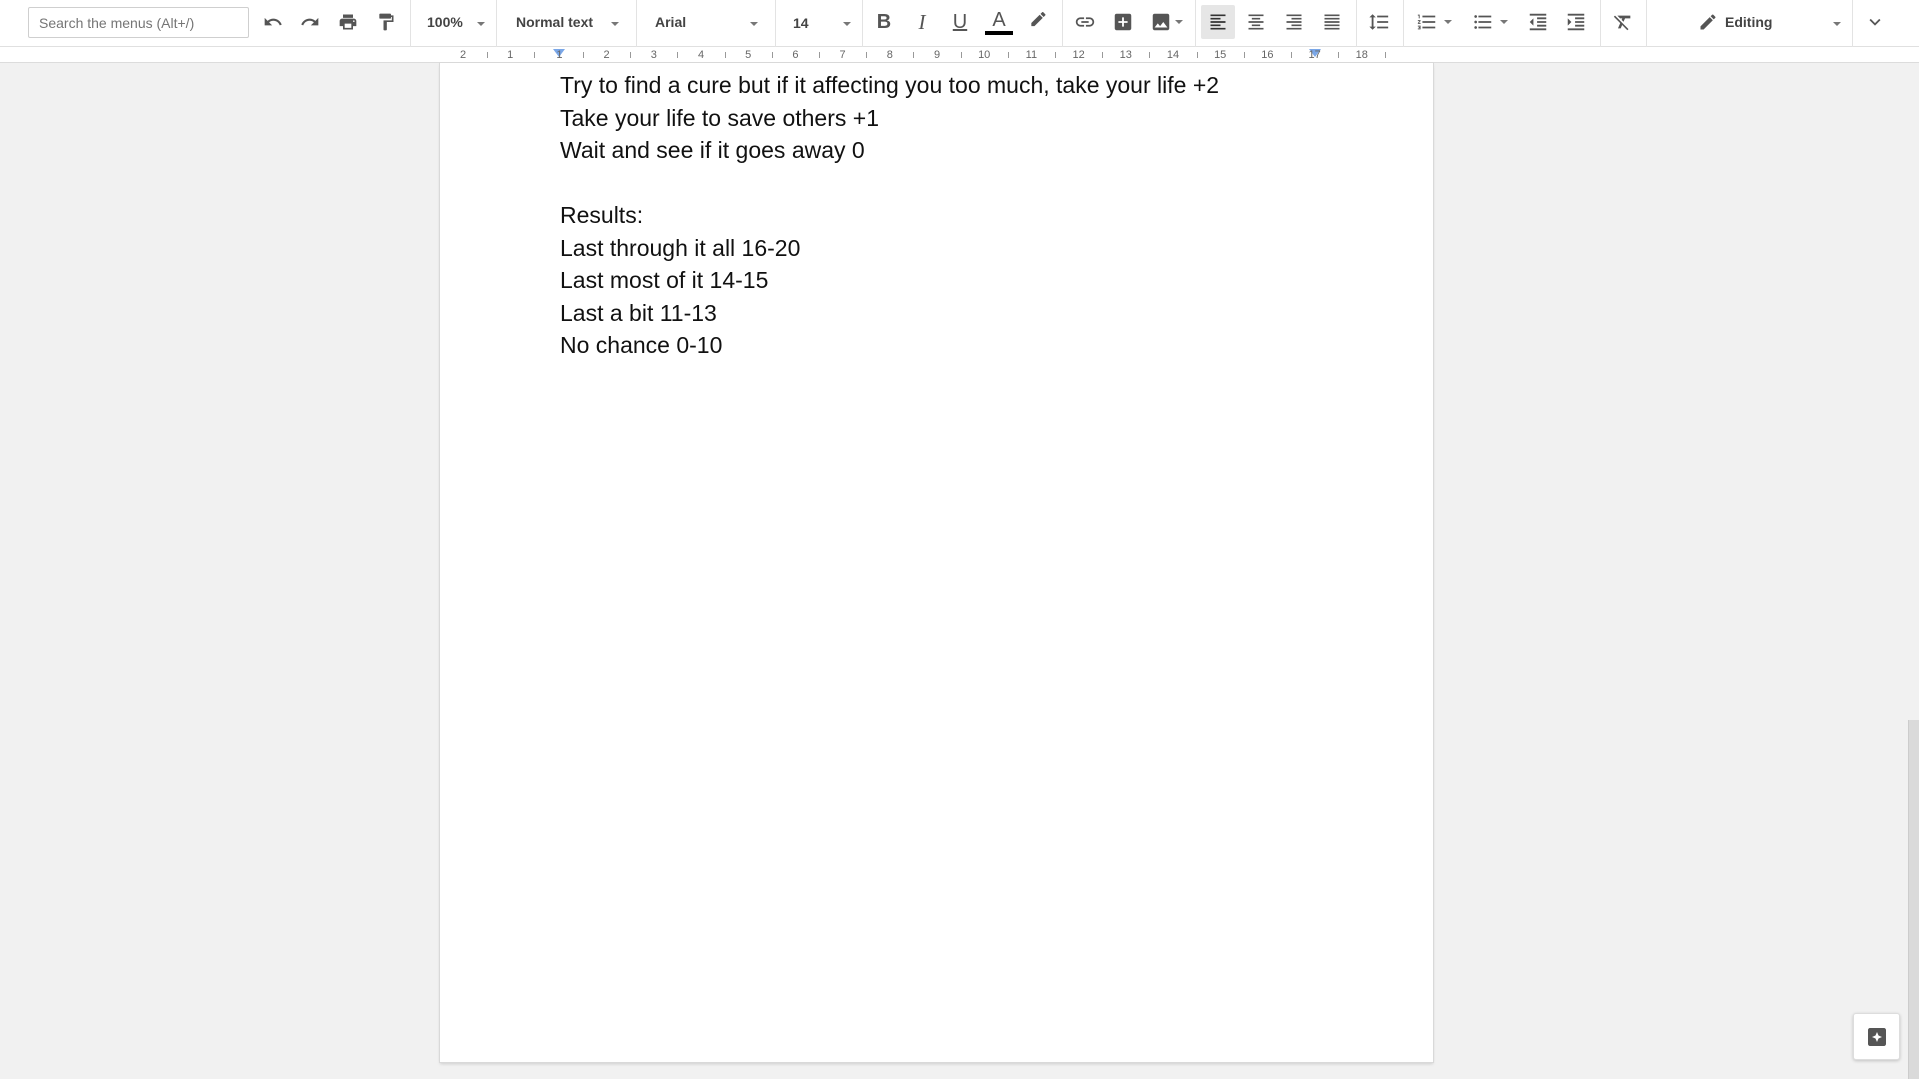 This screenshot has width=1919, height=1079. I want to click on insert-image-icon, so click(1166, 22).